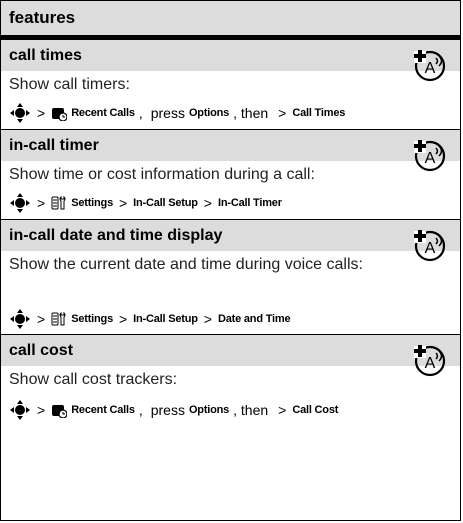 The width and height of the screenshot is (463, 523). Describe the element at coordinates (41, 350) in the screenshot. I see `section-title-text: call cost` at that location.